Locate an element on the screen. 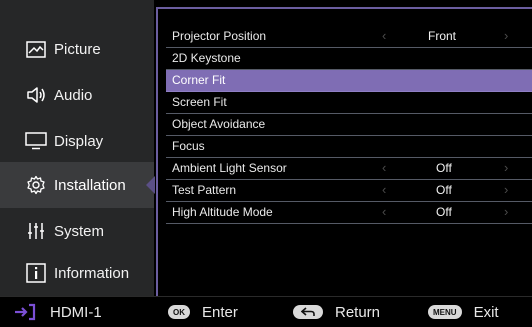 Image resolution: width=532 pixels, height=327 pixels. input-arrow-icon is located at coordinates (25, 312).